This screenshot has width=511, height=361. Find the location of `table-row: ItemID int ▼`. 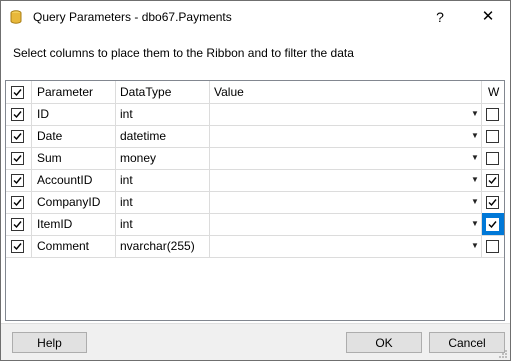

table-row: ItemID int ▼ is located at coordinates (255, 224).